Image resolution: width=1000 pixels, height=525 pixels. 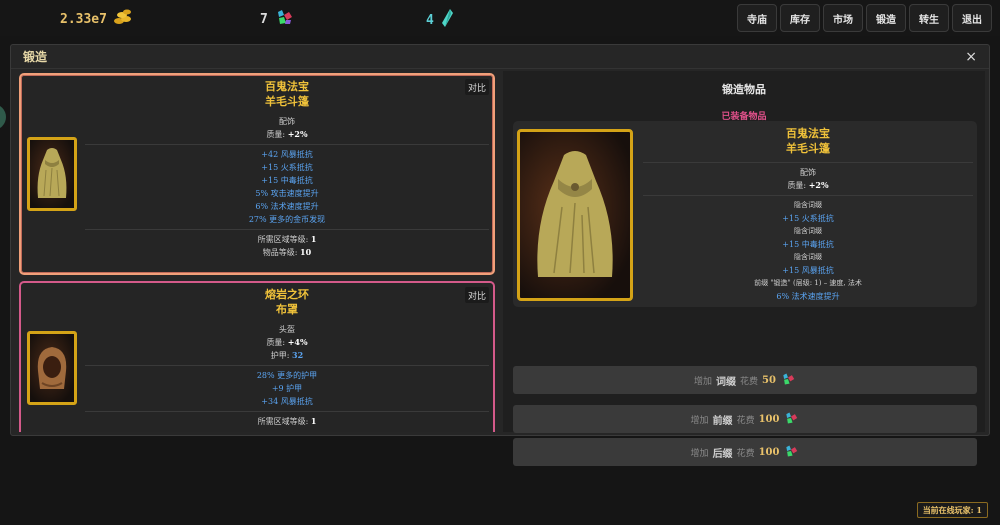 What do you see at coordinates (287, 355) in the screenshot?
I see `item-armor: 护甲: 32` at bounding box center [287, 355].